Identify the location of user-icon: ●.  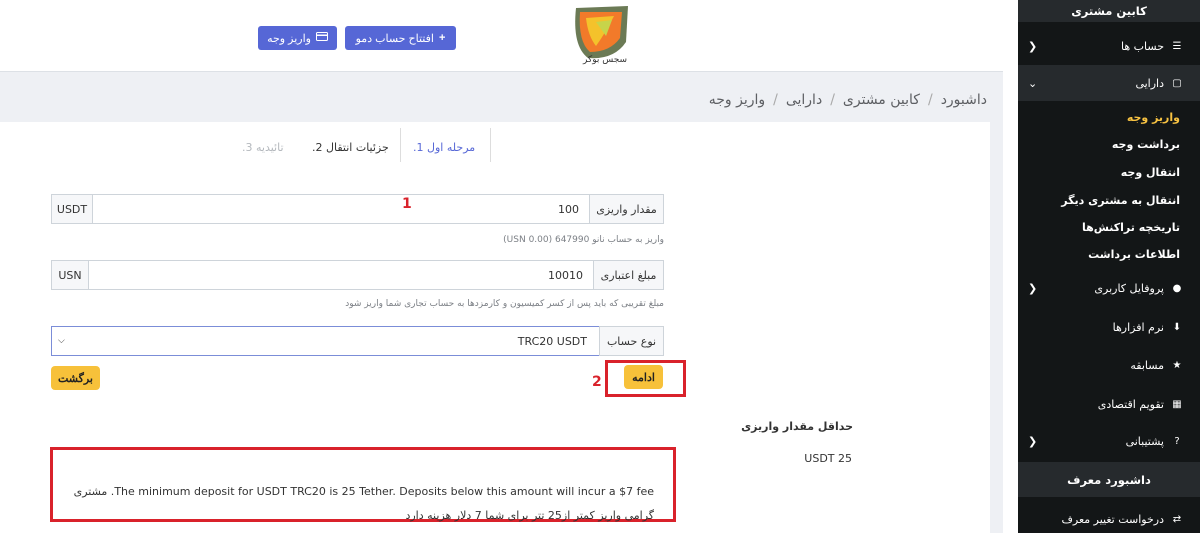
(1177, 288).